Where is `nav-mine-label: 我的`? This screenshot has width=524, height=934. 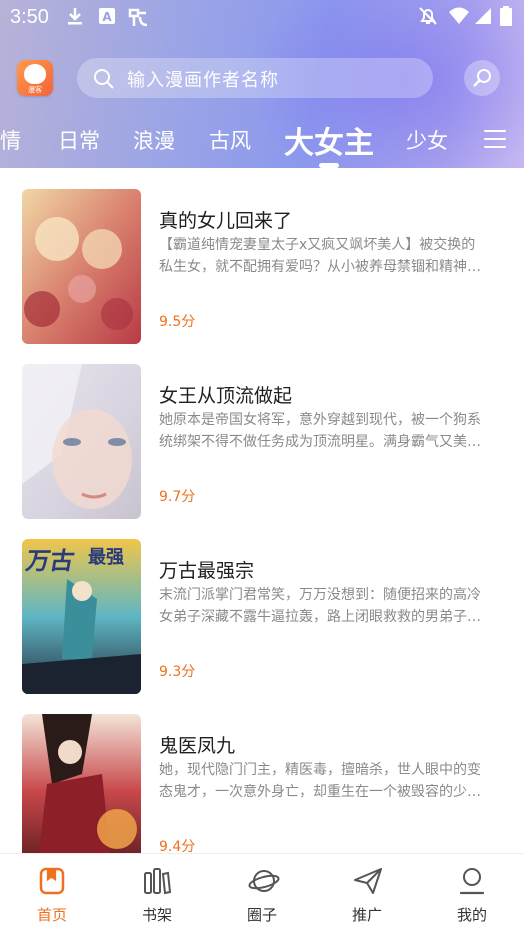
nav-mine-label: 我的 is located at coordinates (471, 915).